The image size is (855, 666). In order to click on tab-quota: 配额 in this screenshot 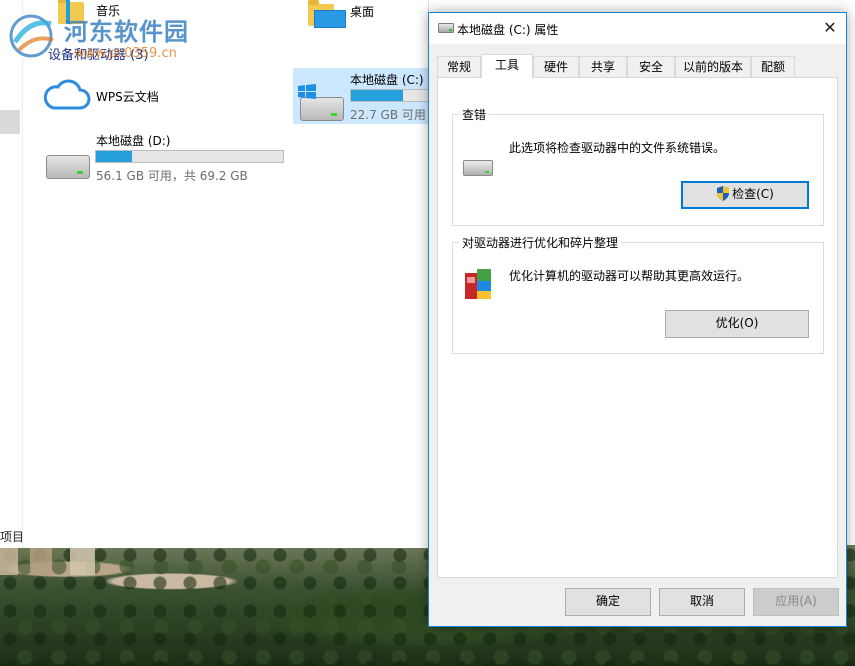, I will do `click(773, 66)`.